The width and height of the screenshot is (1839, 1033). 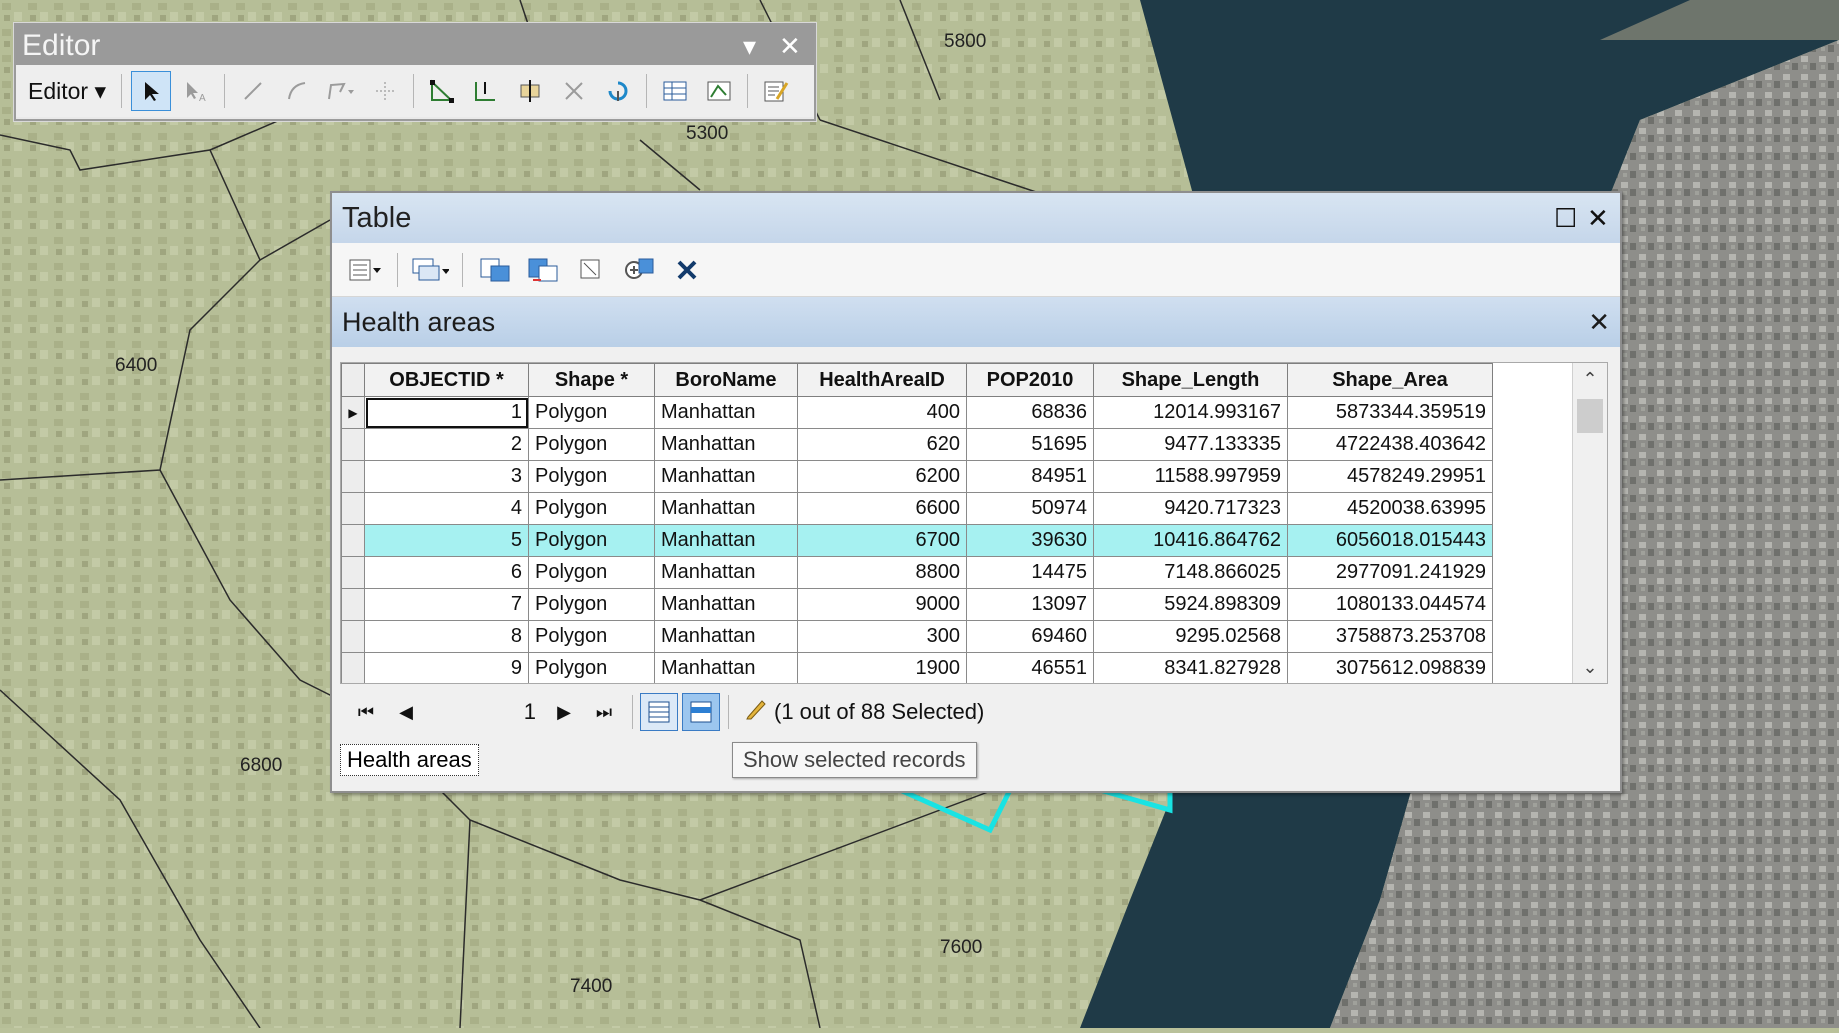 What do you see at coordinates (1390, 412) in the screenshot?
I see `cell-shape-area: 5873344.359519` at bounding box center [1390, 412].